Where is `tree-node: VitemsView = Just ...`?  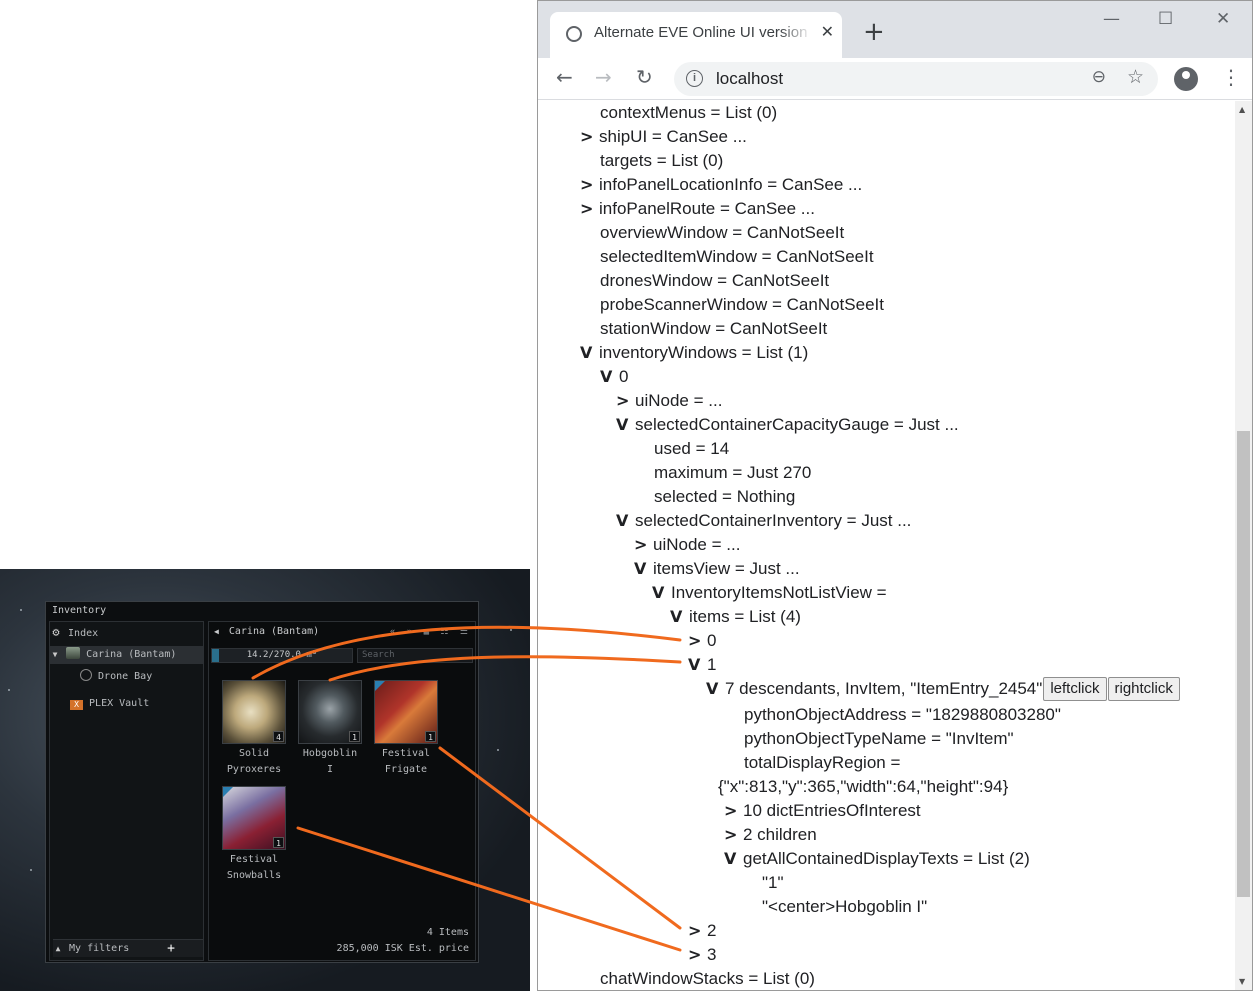
tree-node: VitemsView = Just ... is located at coordinates (717, 569).